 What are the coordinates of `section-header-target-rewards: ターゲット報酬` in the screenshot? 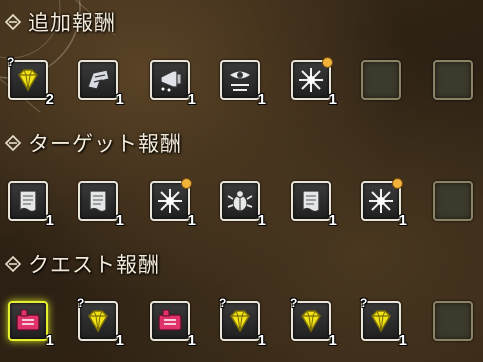 It's located at (91, 143).